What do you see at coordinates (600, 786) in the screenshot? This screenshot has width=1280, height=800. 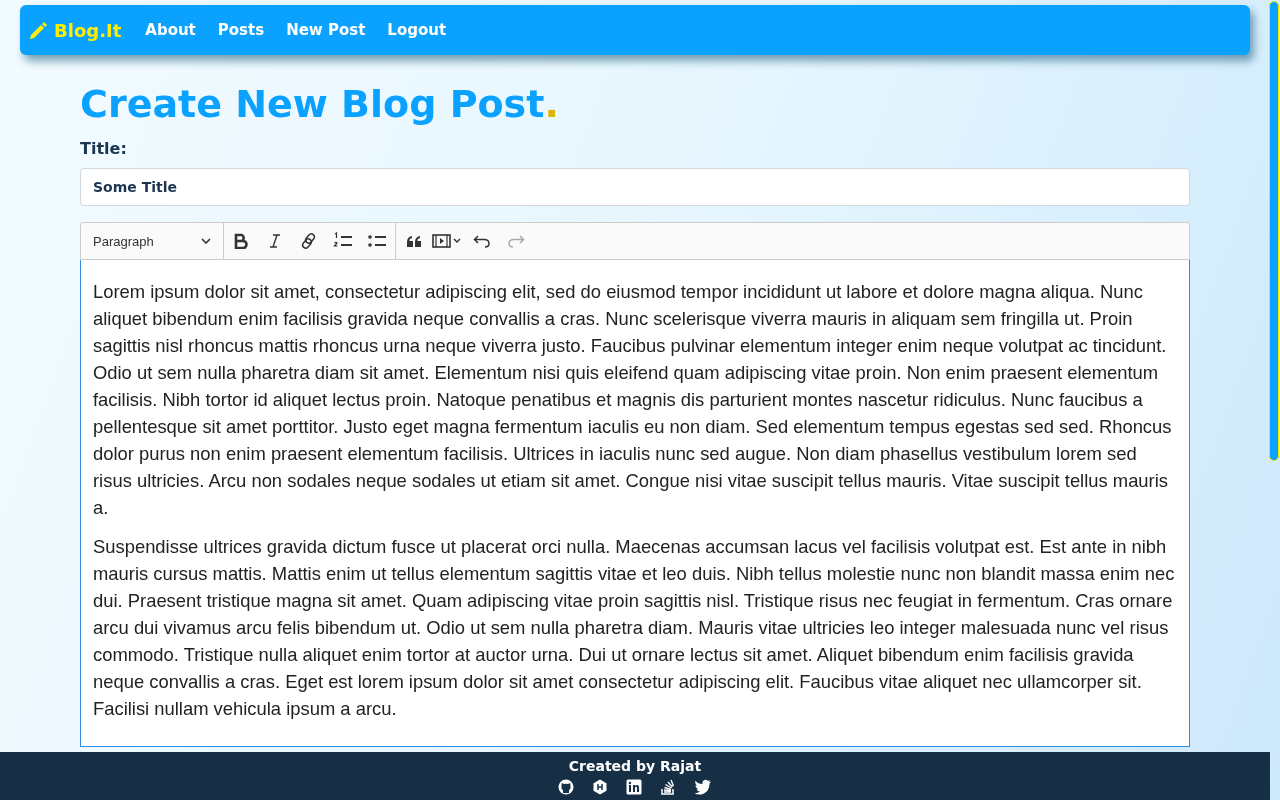 I see `hexagon-link` at bounding box center [600, 786].